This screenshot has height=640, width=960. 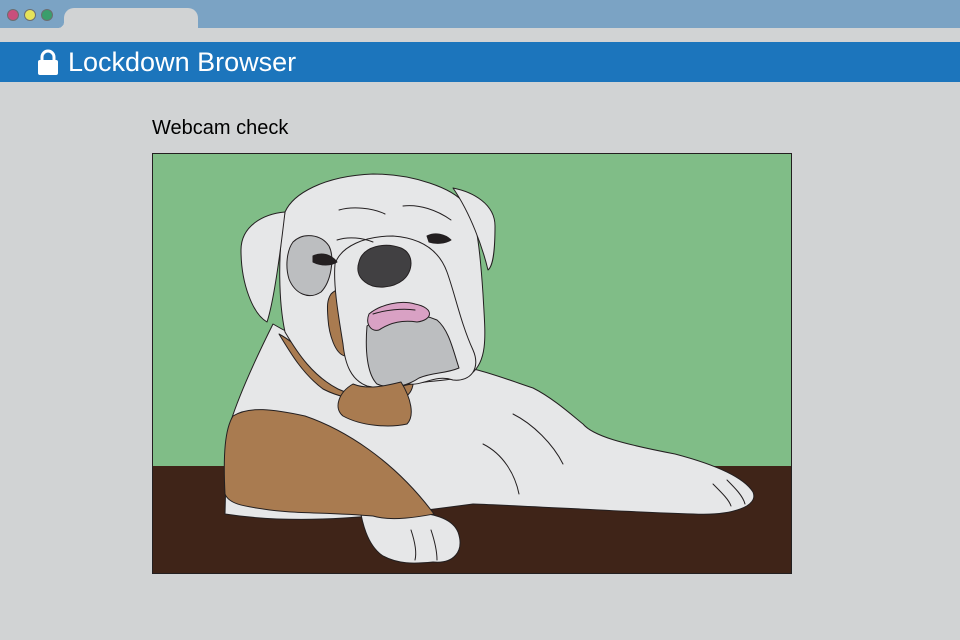 What do you see at coordinates (480, 35) in the screenshot?
I see `tab-strip-divider` at bounding box center [480, 35].